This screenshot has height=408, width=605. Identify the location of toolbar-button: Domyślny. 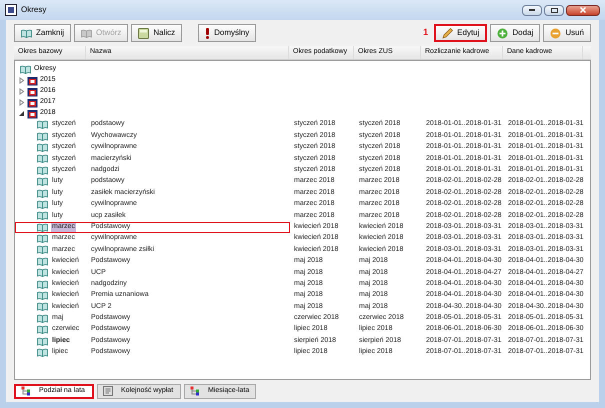
(227, 33).